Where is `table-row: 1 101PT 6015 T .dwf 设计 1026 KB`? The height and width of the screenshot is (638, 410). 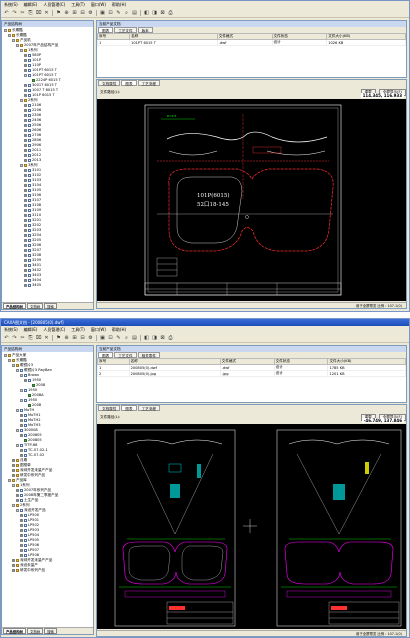 table-row: 1 101PT 6015 T .dwf 设计 1026 KB is located at coordinates (251, 42).